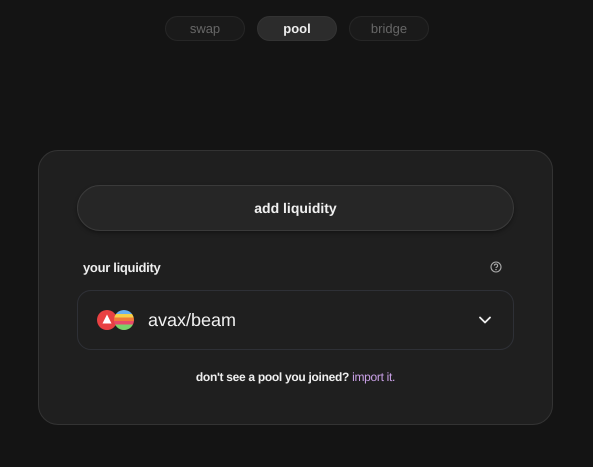 The width and height of the screenshot is (593, 467). Describe the element at coordinates (116, 320) in the screenshot. I see `token-pair-icon` at that location.